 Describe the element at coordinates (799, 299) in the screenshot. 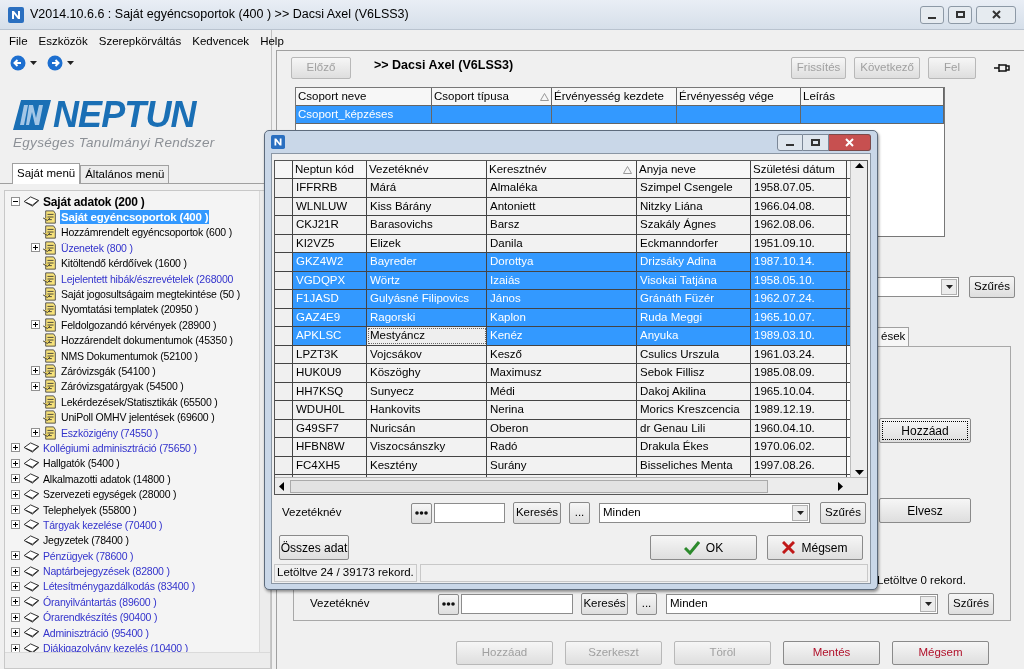

I see `table-cell: 1962.07.24.` at that location.